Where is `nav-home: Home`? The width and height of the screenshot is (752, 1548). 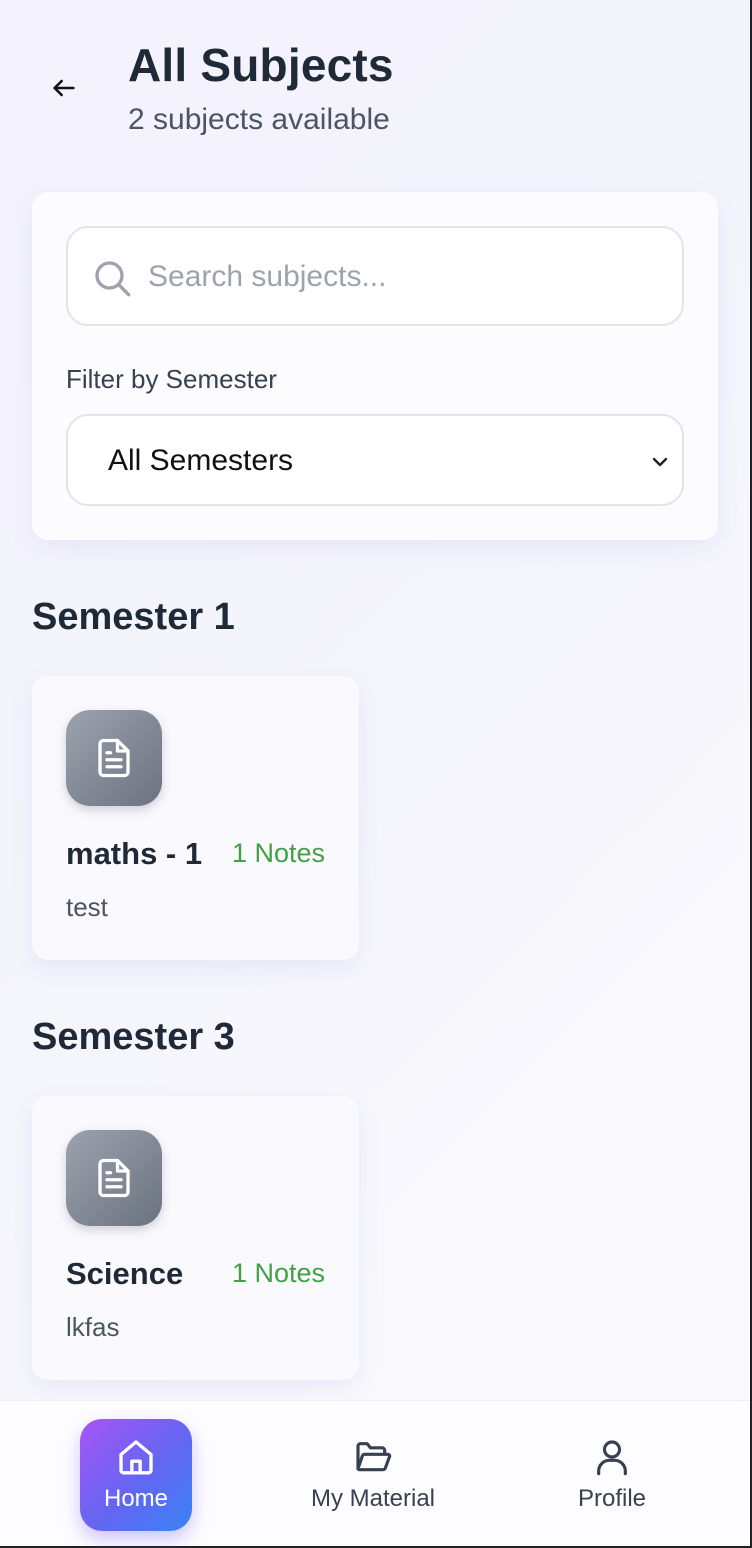 nav-home: Home is located at coordinates (136, 1475).